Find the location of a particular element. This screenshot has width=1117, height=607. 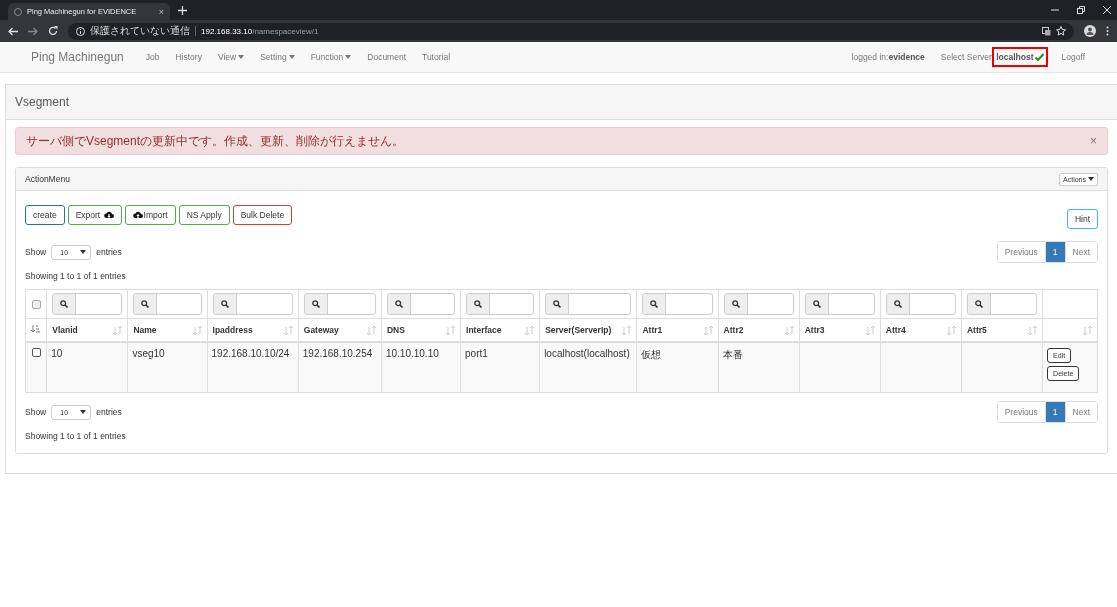

new-tab-icon is located at coordinates (182, 10).